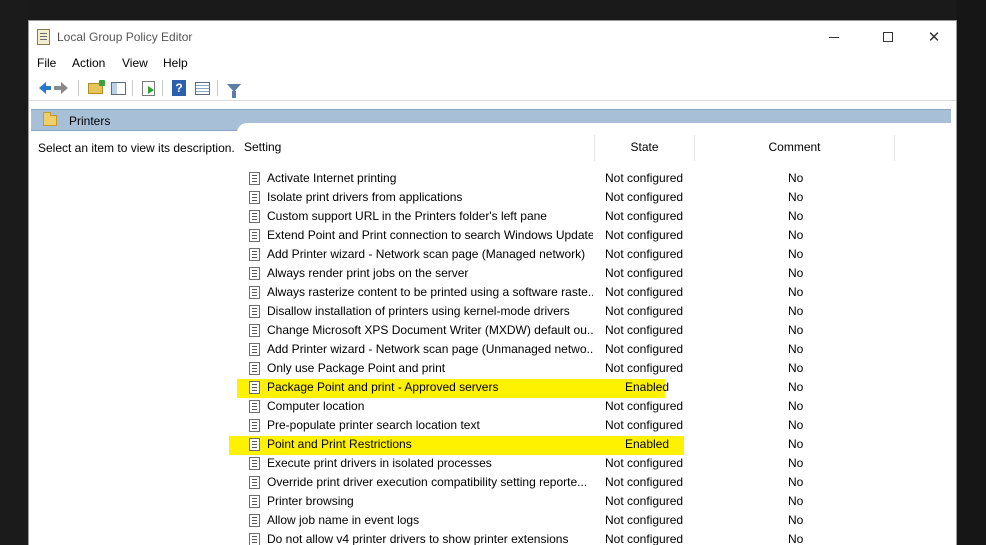  I want to click on filter-button, so click(234, 88).